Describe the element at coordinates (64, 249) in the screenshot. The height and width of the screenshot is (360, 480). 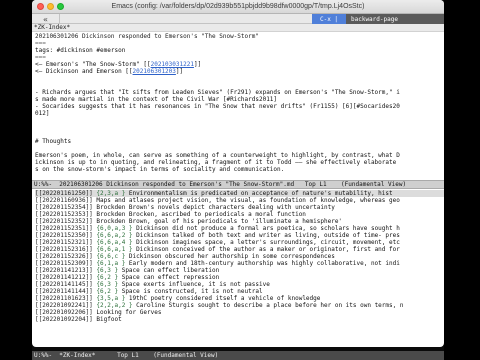
I see `index-row-id: [[202201152316]]` at that location.